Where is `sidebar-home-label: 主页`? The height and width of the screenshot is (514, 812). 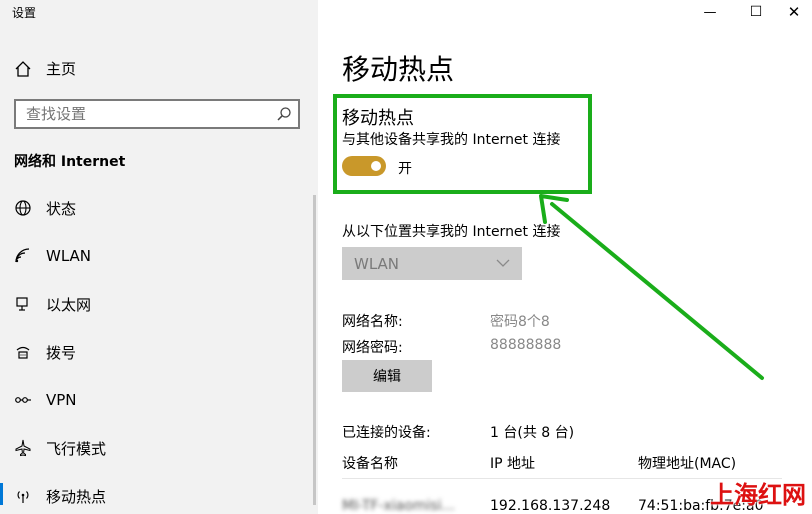 sidebar-home-label: 主页 is located at coordinates (61, 69).